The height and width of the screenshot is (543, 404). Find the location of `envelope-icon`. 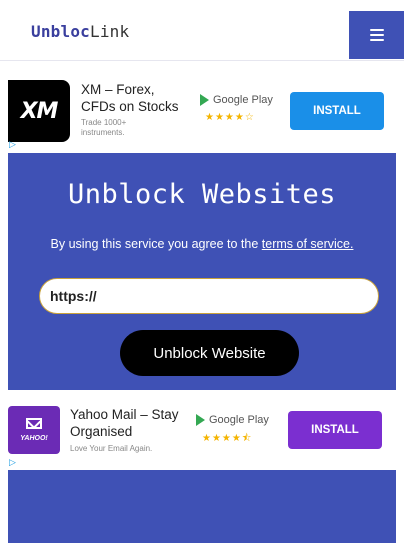

envelope-icon is located at coordinates (34, 423).